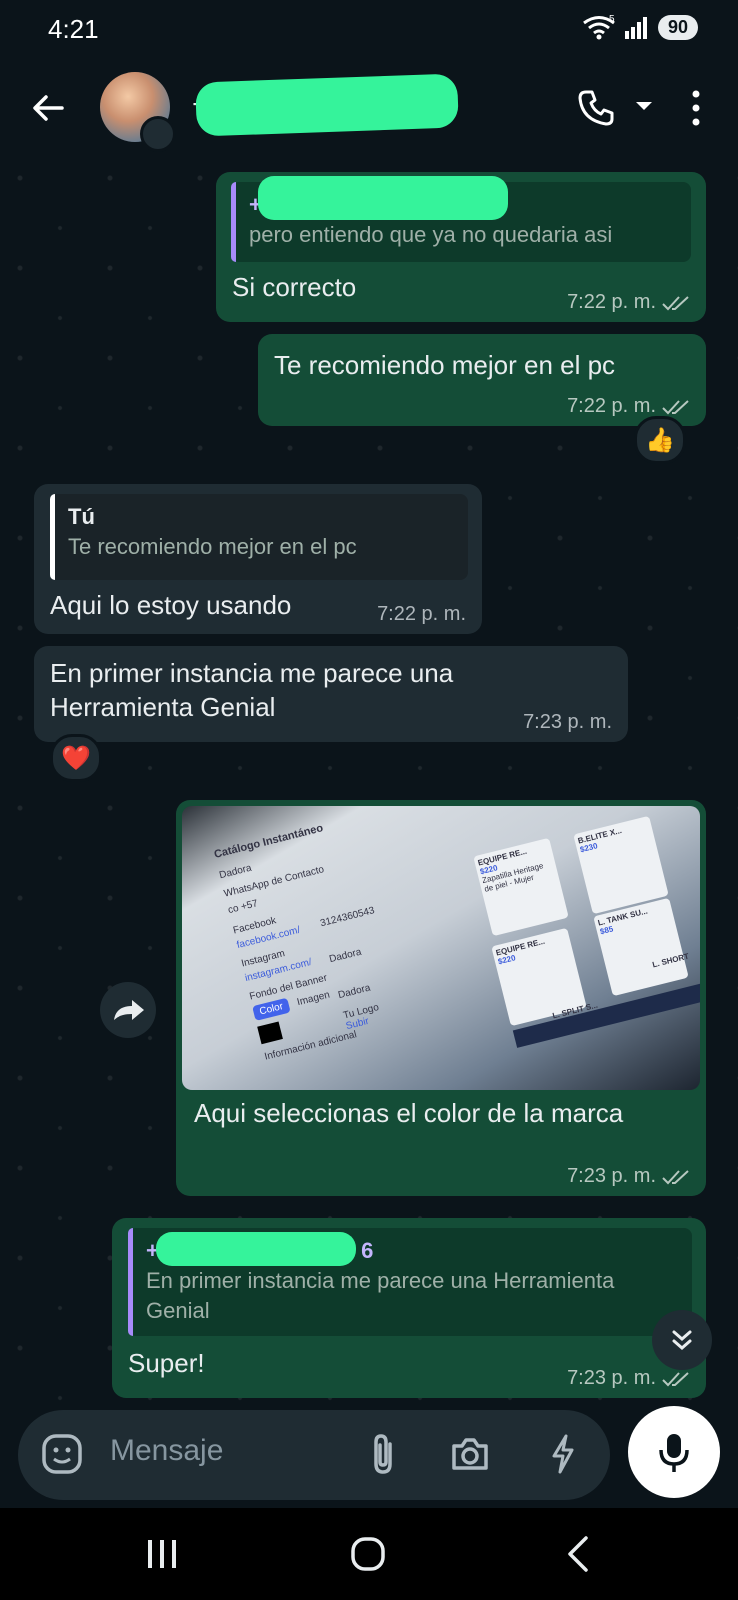 The width and height of the screenshot is (738, 1600). What do you see at coordinates (696, 108) in the screenshot?
I see `more-vertical-icon` at bounding box center [696, 108].